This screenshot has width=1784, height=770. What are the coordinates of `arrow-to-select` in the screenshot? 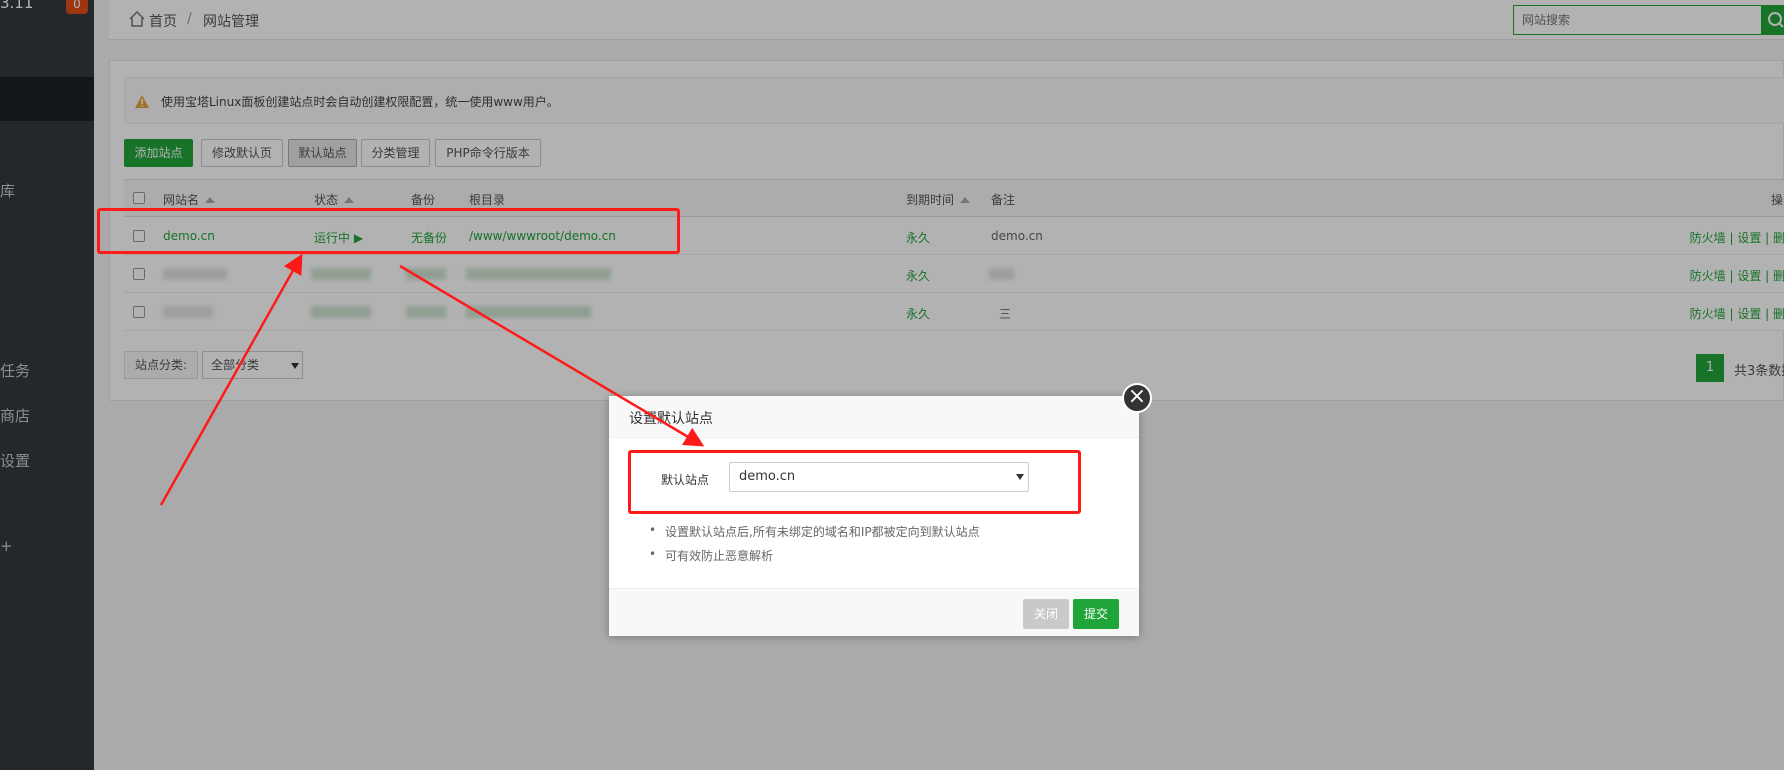 It's located at (552, 355).